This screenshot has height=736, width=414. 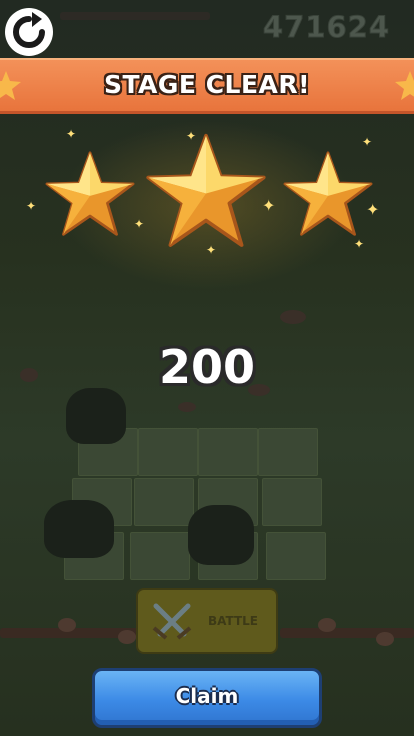 I want to click on refresh-icon, so click(x=29, y=32).